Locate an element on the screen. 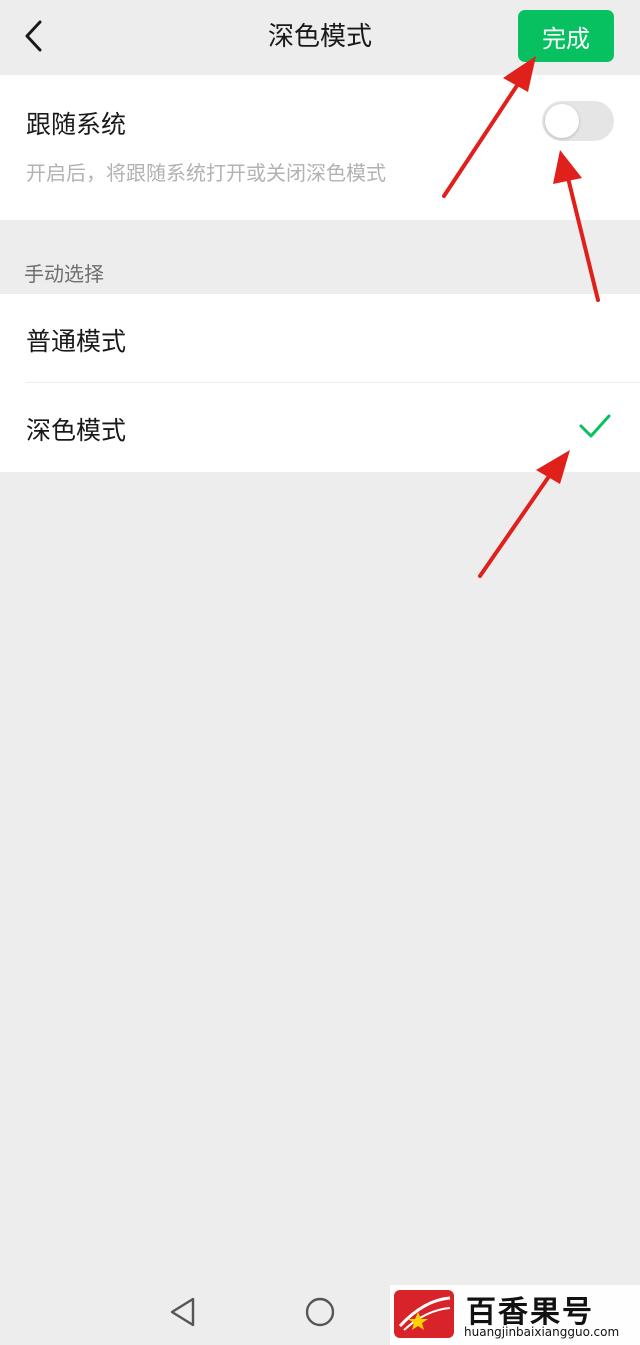 The height and width of the screenshot is (1345, 640). watermark-url: huangjinbaixiangguo.com is located at coordinates (542, 1332).